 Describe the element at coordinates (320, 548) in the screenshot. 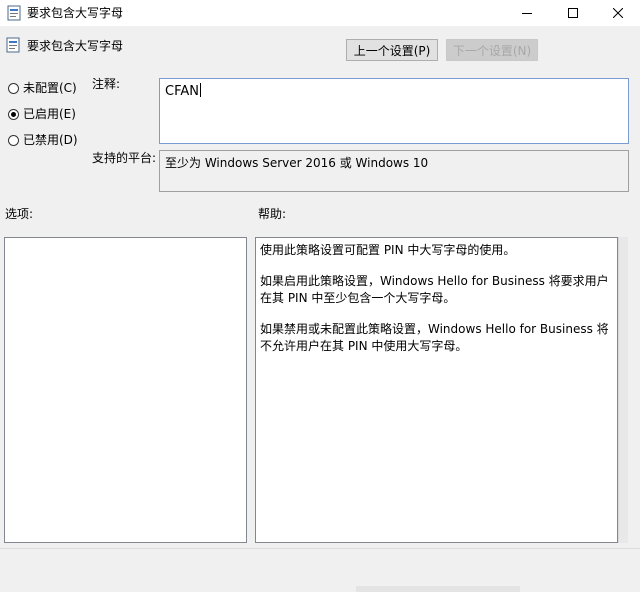

I see `footer-divider` at that location.